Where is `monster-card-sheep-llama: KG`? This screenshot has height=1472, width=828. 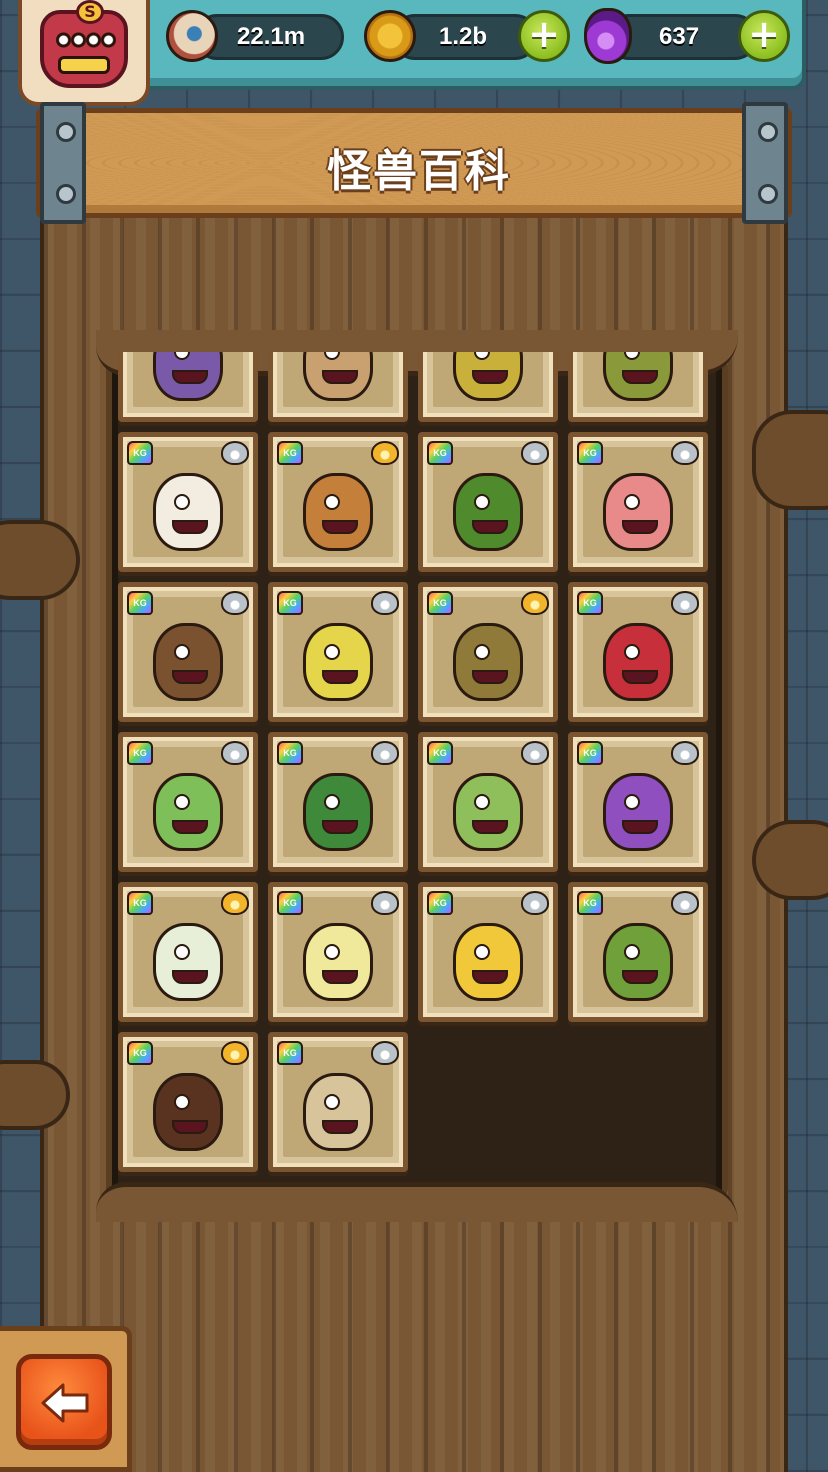
monster-card-sheep-llama: KG is located at coordinates (188, 502).